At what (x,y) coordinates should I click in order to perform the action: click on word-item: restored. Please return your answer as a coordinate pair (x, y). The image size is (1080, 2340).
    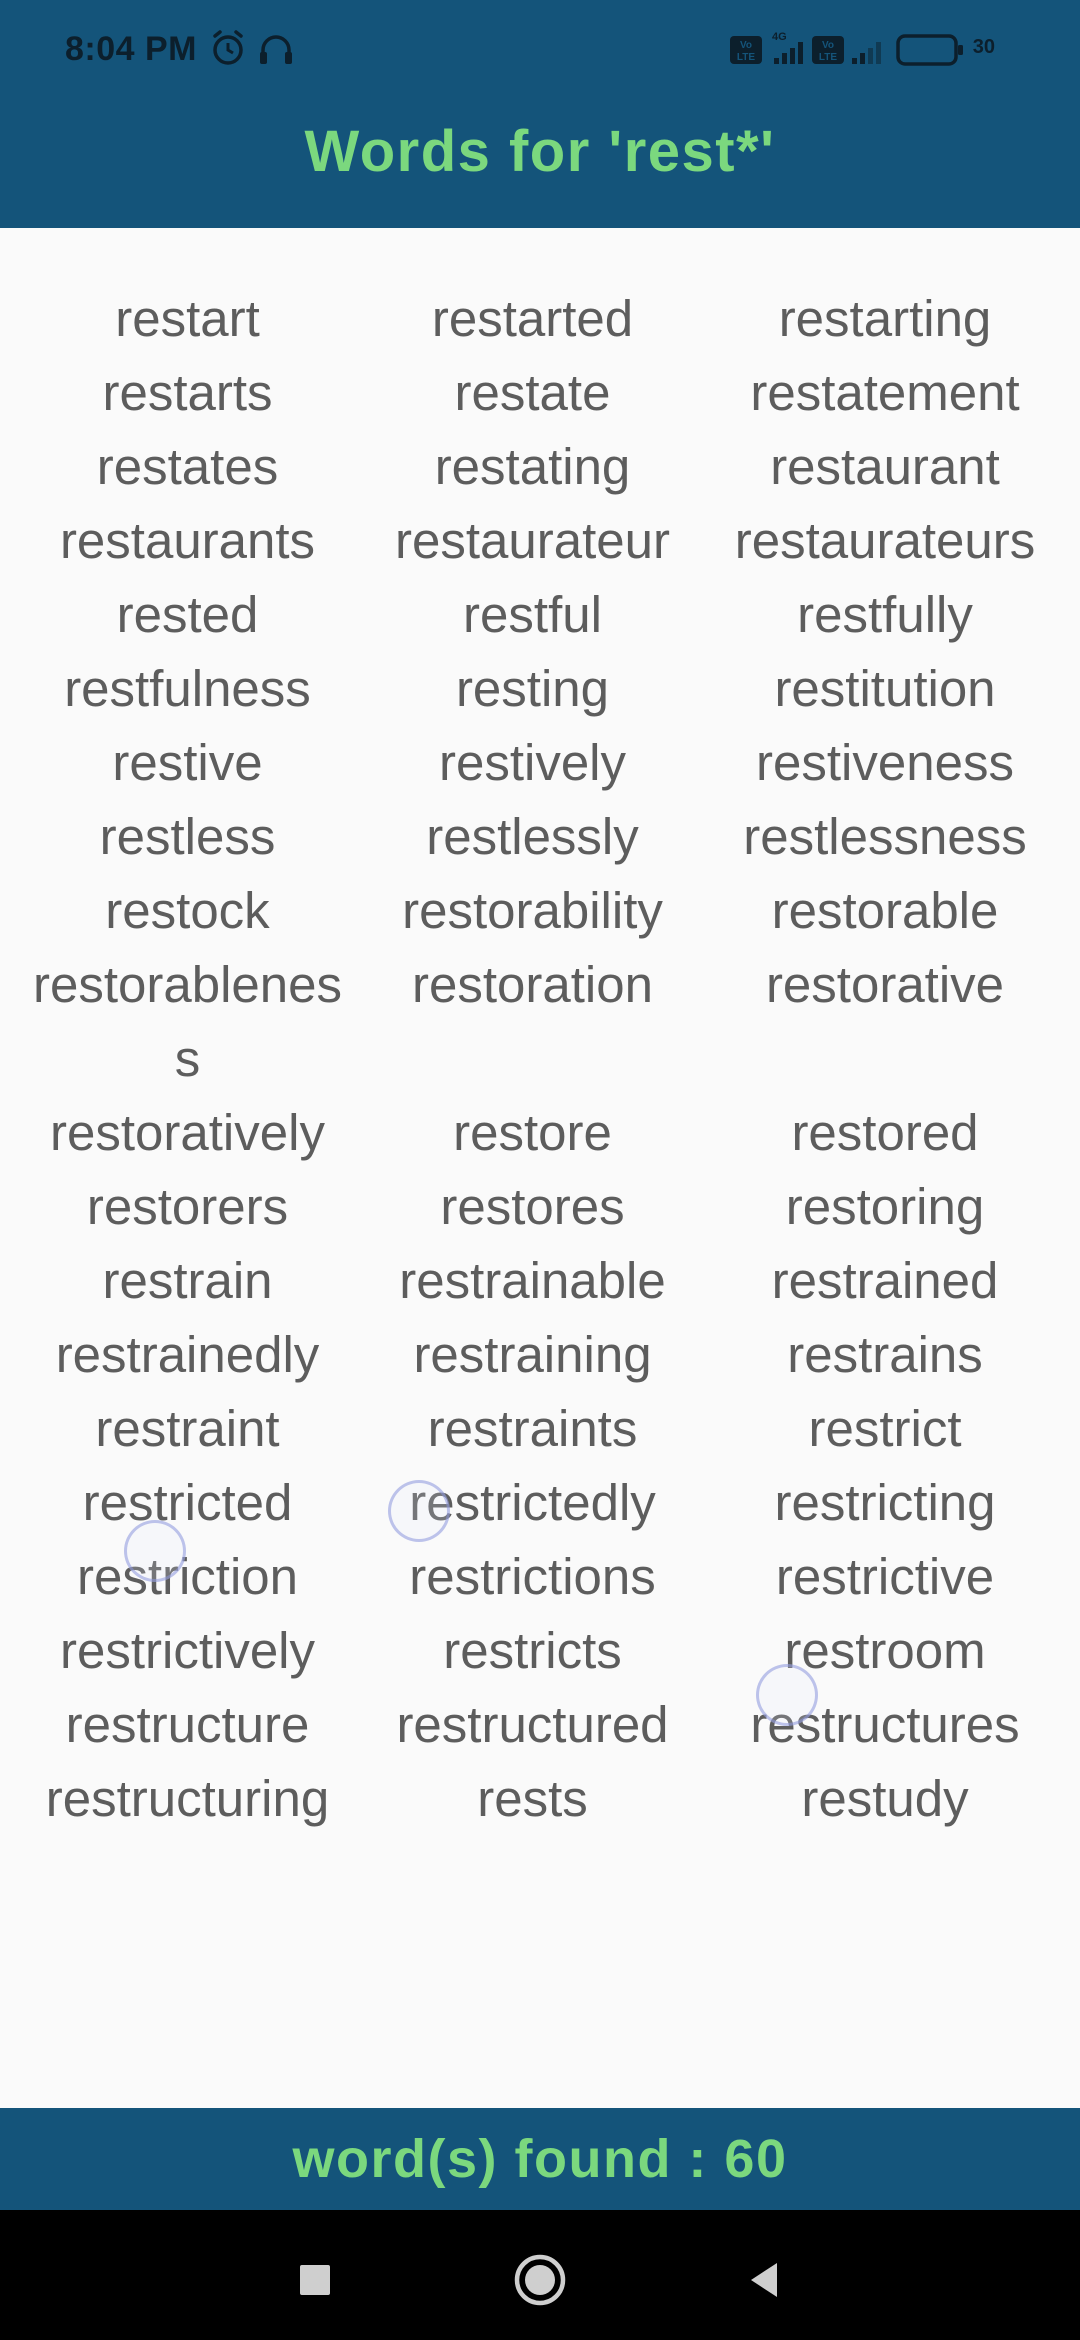
    Looking at the image, I should click on (885, 1133).